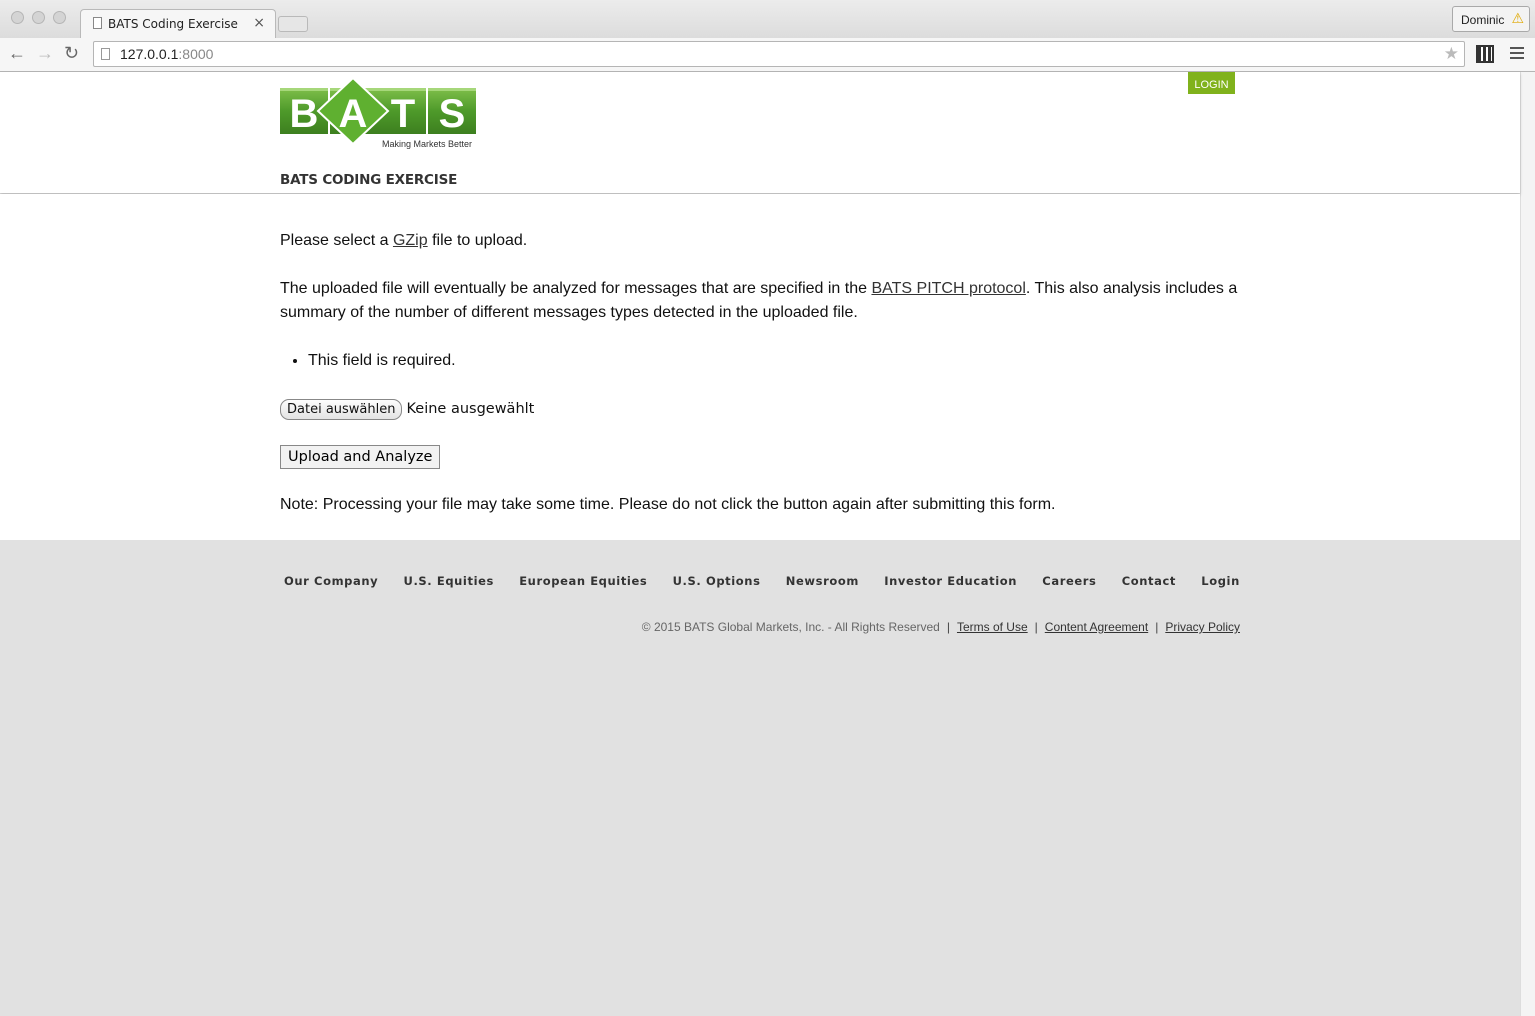 Image resolution: width=1535 pixels, height=1016 pixels. I want to click on tab-title: BATS Coding Exercise, so click(173, 24).